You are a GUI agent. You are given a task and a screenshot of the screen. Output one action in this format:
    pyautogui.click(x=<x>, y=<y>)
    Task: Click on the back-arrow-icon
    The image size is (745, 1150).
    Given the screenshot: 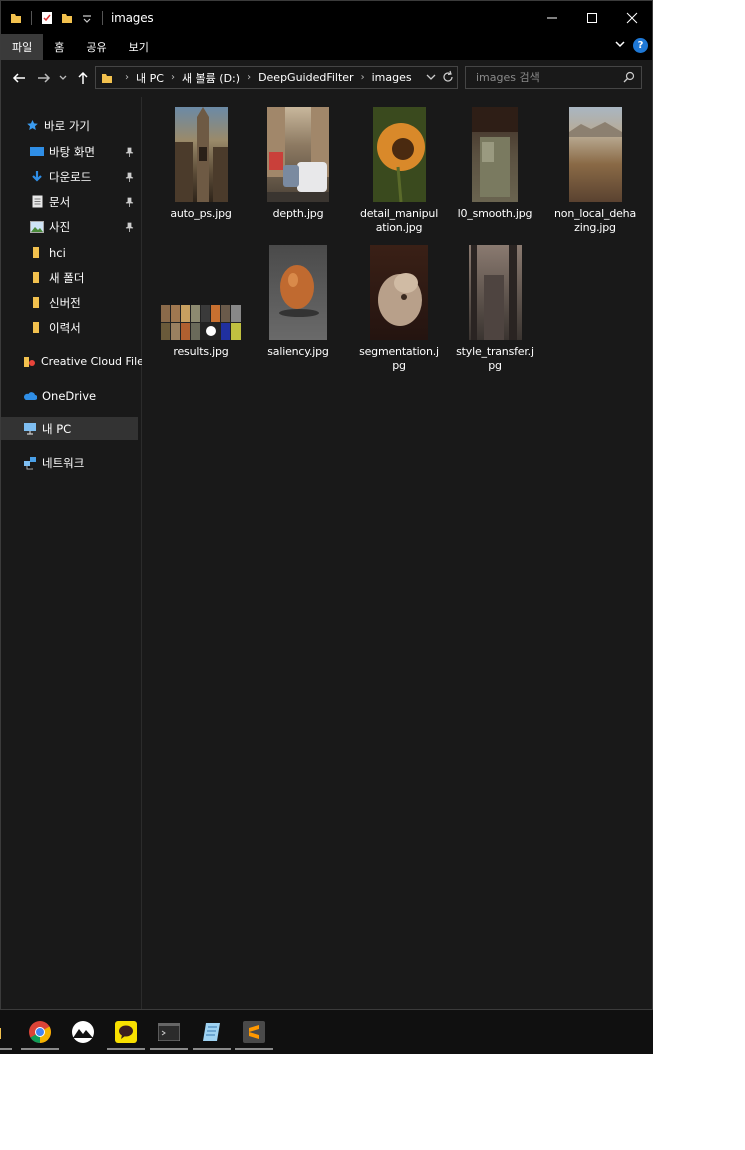 What is the action you would take?
    pyautogui.click(x=18, y=78)
    